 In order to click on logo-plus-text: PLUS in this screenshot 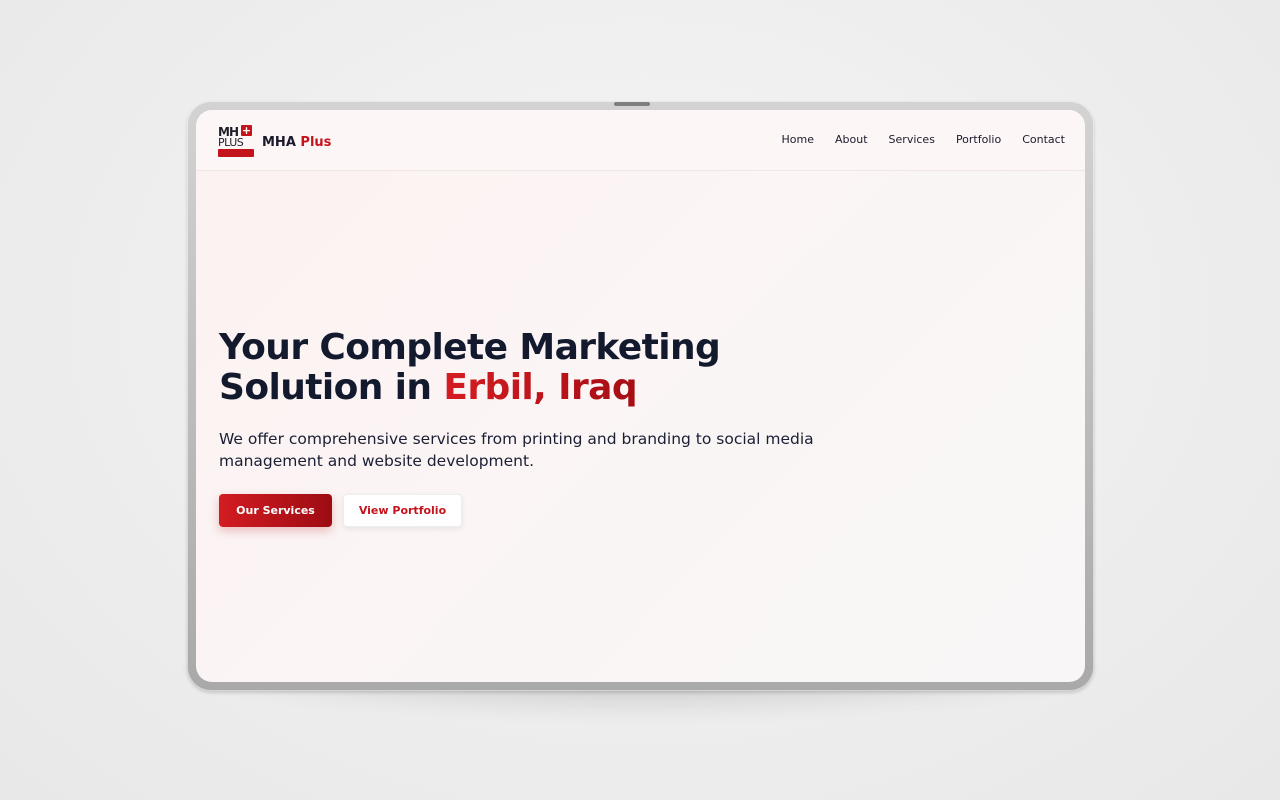, I will do `click(231, 142)`.